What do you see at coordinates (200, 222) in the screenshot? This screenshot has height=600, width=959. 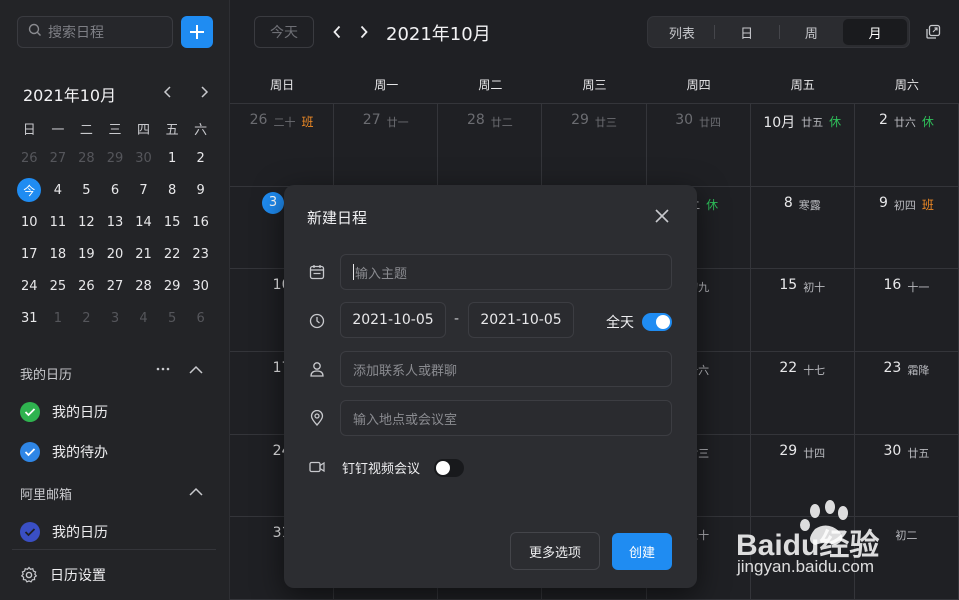 I see `mini-day: 16` at bounding box center [200, 222].